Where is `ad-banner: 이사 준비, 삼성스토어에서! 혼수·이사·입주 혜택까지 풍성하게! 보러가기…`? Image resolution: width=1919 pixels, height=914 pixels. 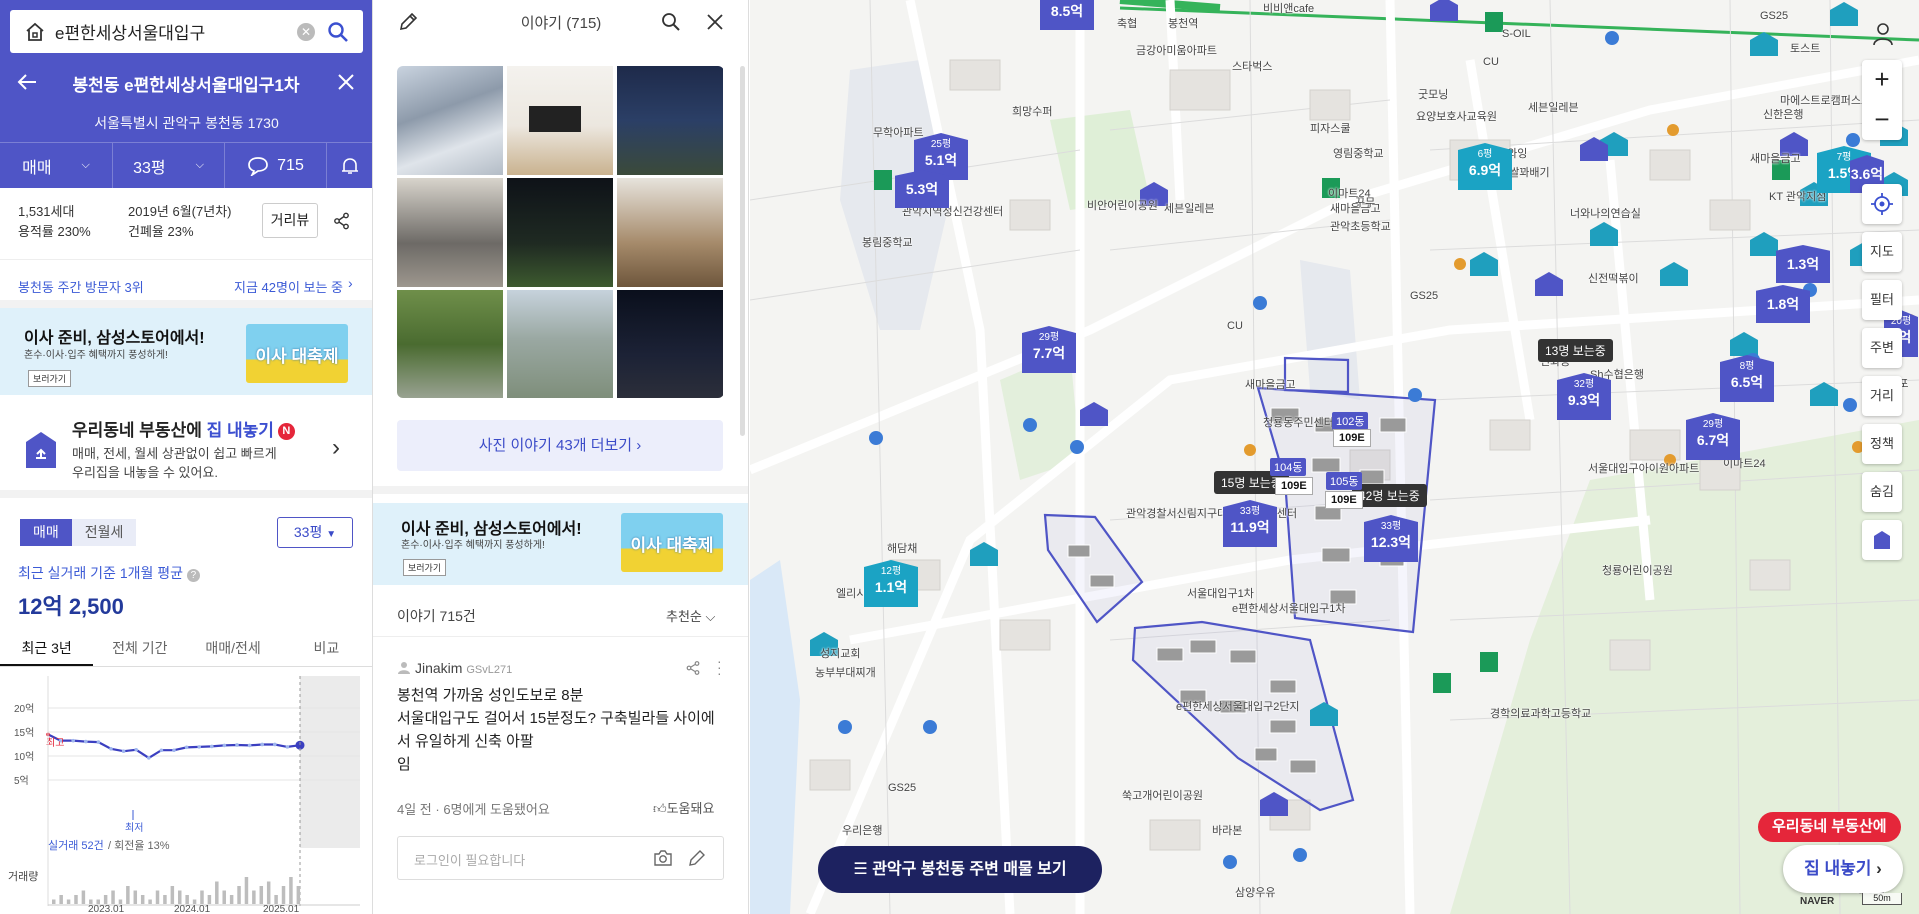
ad-banner: 이사 준비, 삼성스토어에서! 혼수·이사·입주 혜택까지 풍성하게! 보러가기… is located at coordinates (186, 351).